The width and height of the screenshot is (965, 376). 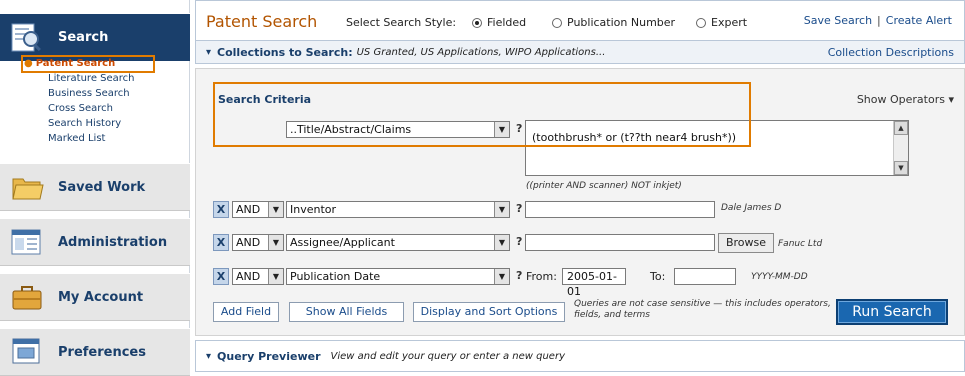 What do you see at coordinates (113, 242) in the screenshot?
I see `nav-label-administration: Administration` at bounding box center [113, 242].